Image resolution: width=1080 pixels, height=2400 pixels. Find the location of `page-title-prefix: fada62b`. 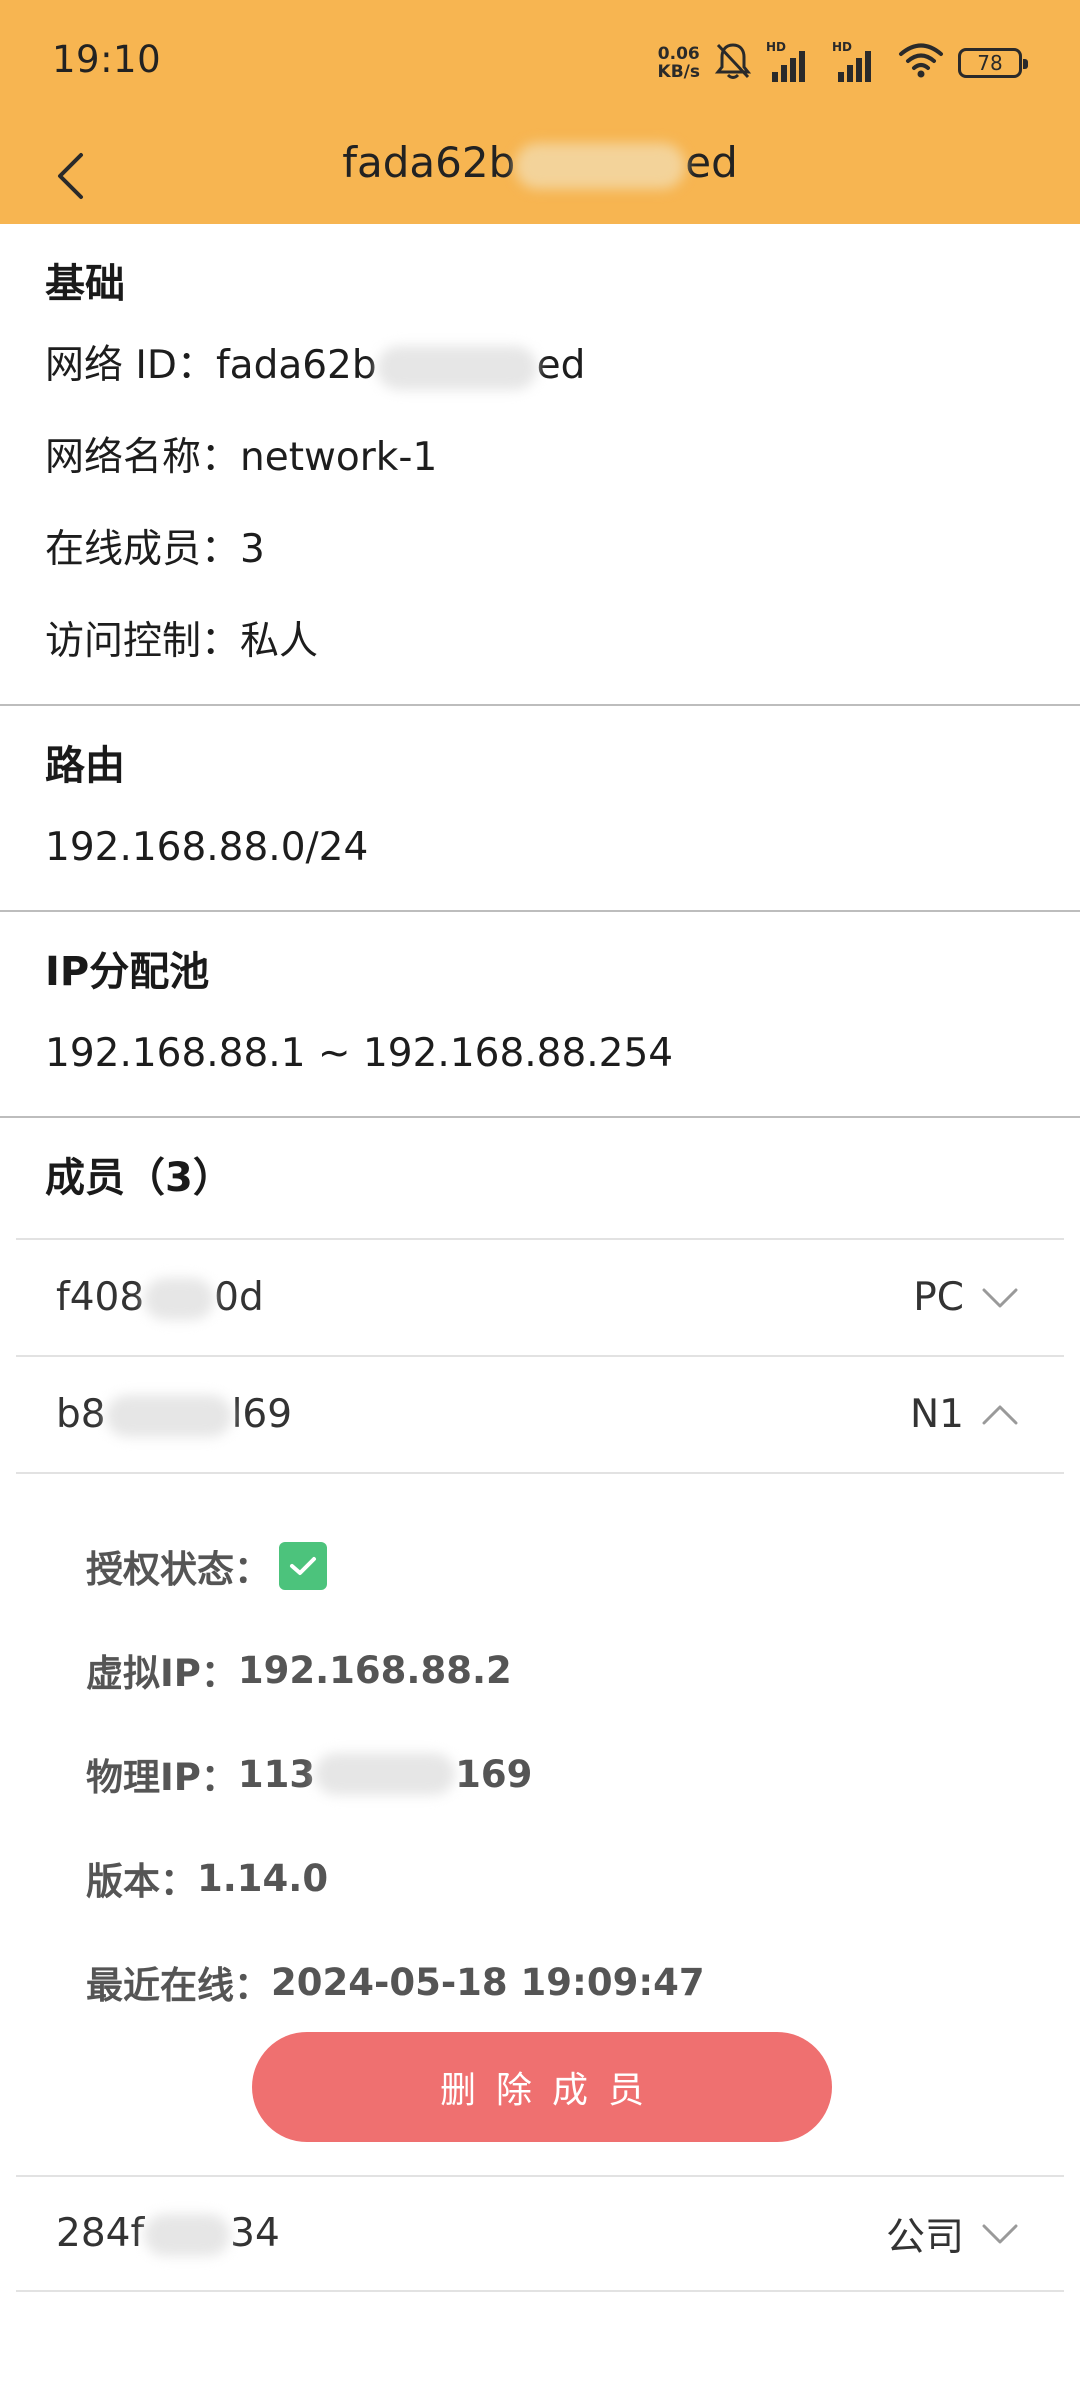

page-title-prefix: fada62b is located at coordinates (429, 162).